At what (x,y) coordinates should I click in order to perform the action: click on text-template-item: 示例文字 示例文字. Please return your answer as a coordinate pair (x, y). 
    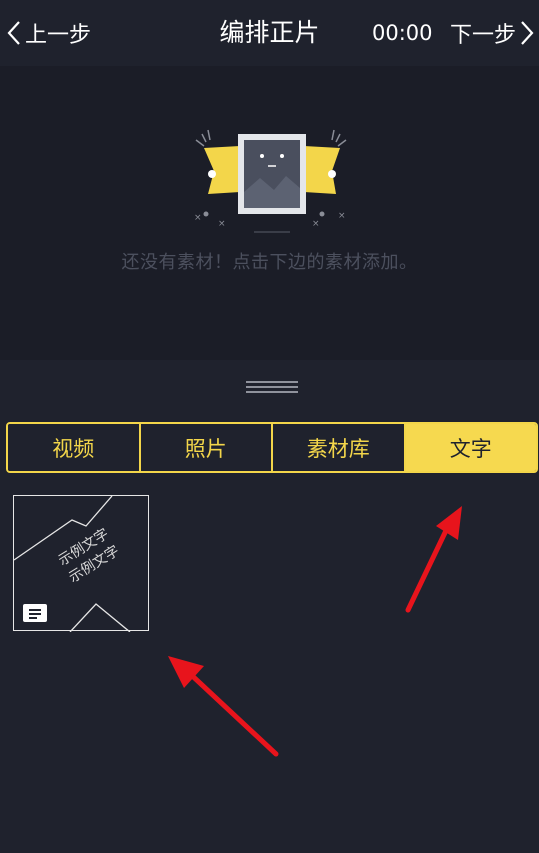
    Looking at the image, I should click on (81, 563).